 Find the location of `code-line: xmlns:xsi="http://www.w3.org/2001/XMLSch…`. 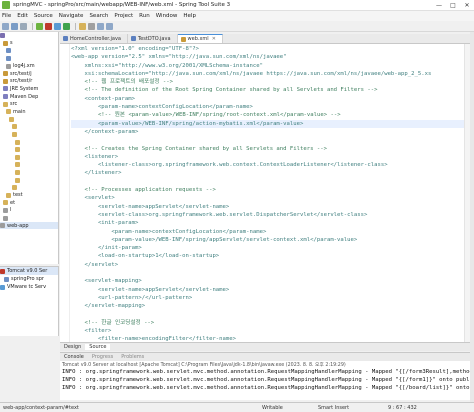

code-line: xmlns:xsi="http://www.w3.org/2001/XMLSch… is located at coordinates (269, 66).